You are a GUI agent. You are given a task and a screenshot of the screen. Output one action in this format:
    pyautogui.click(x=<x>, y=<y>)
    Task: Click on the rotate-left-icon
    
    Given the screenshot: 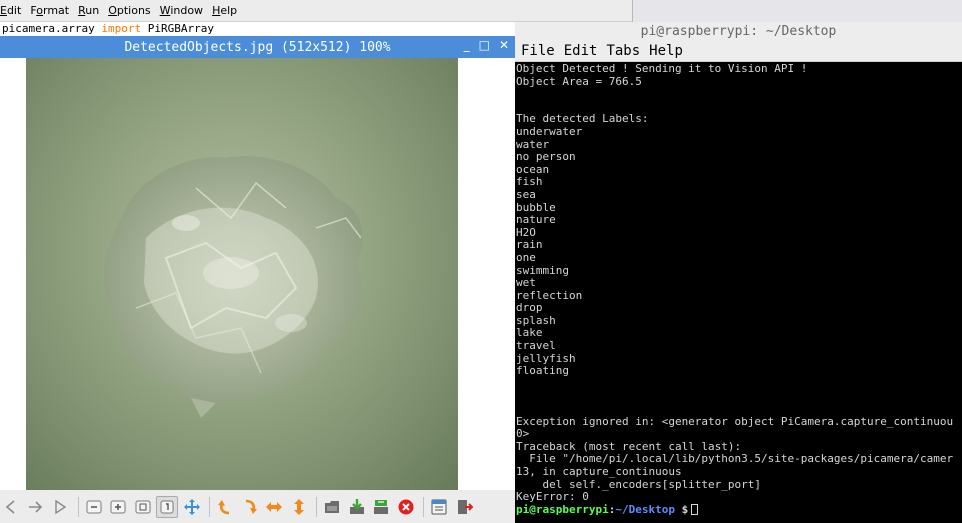 What is the action you would take?
    pyautogui.click(x=225, y=507)
    